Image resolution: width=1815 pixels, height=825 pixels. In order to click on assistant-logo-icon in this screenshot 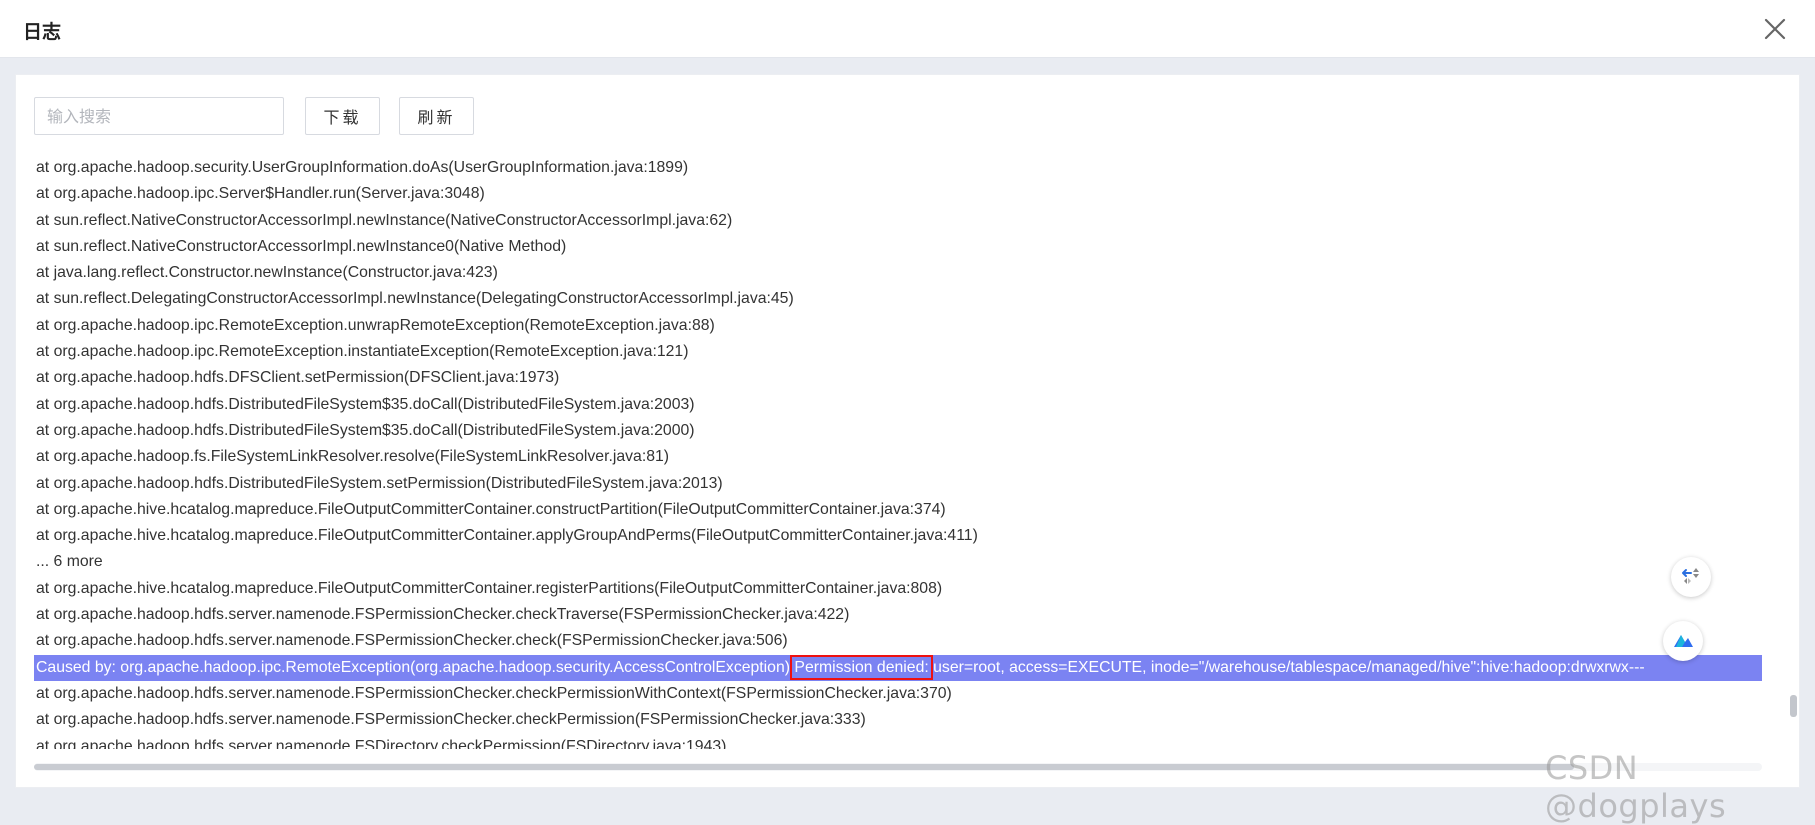, I will do `click(1683, 641)`.